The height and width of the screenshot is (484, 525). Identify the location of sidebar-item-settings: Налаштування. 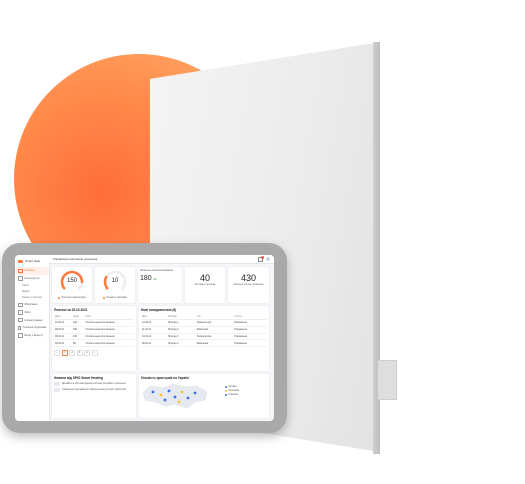
(32, 320).